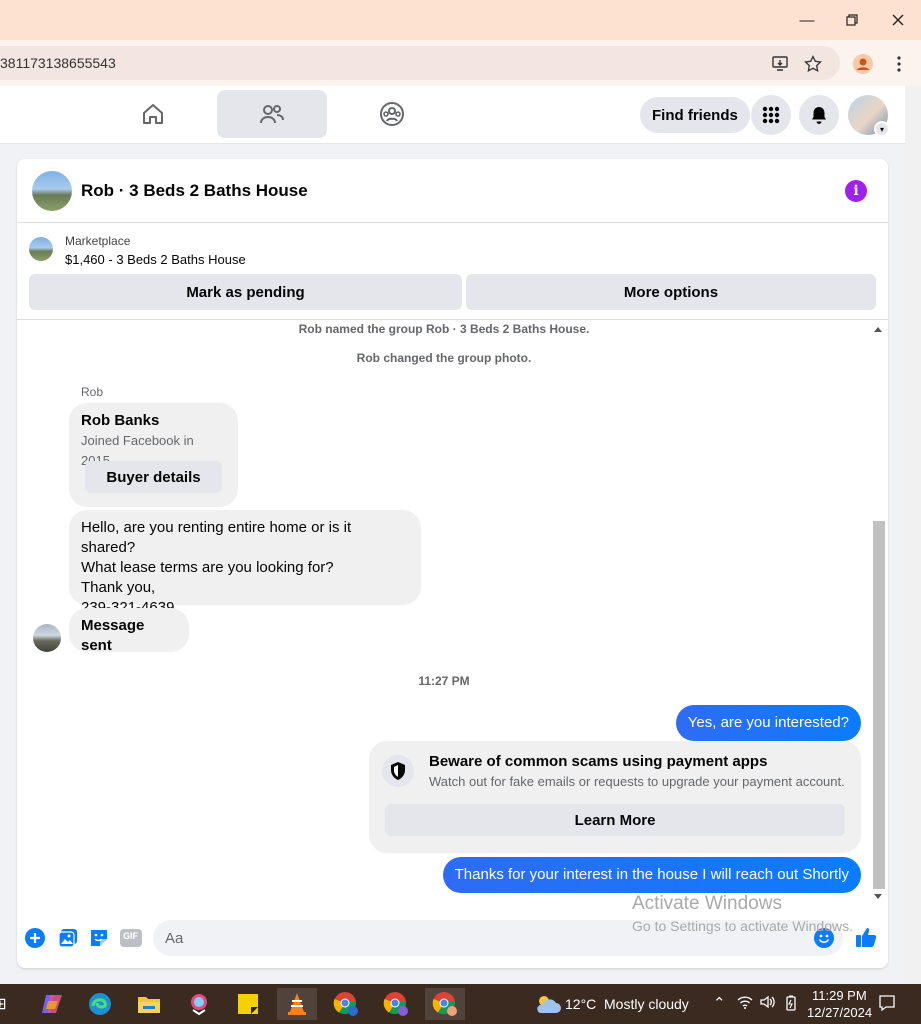 This screenshot has height=1024, width=921. What do you see at coordinates (52, 1004) in the screenshot?
I see `copilot-icon` at bounding box center [52, 1004].